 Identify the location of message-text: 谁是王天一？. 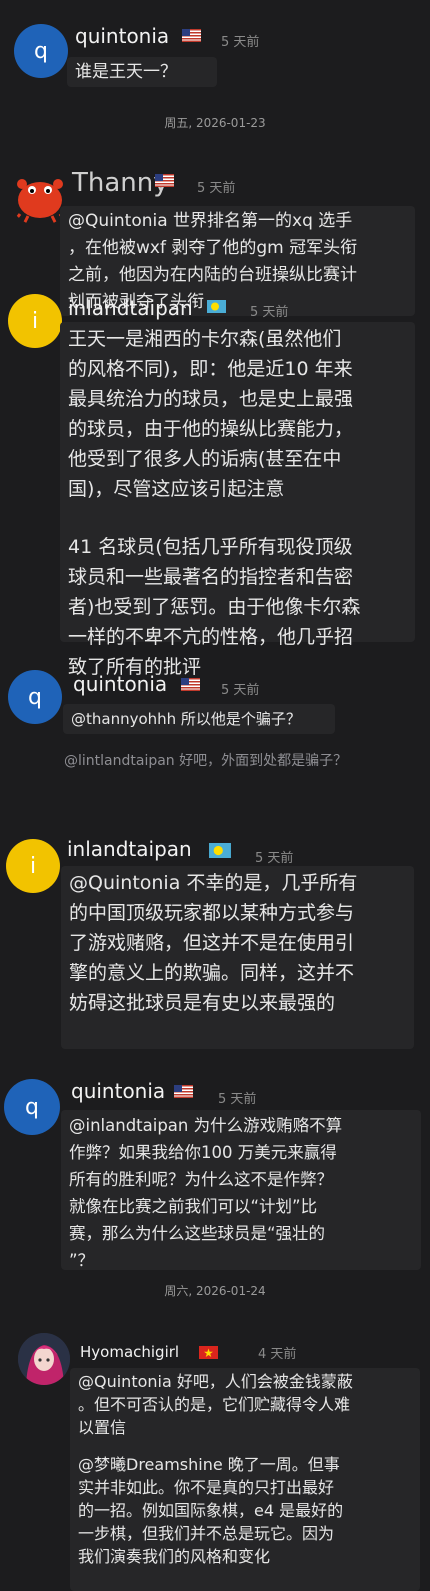
(142, 72).